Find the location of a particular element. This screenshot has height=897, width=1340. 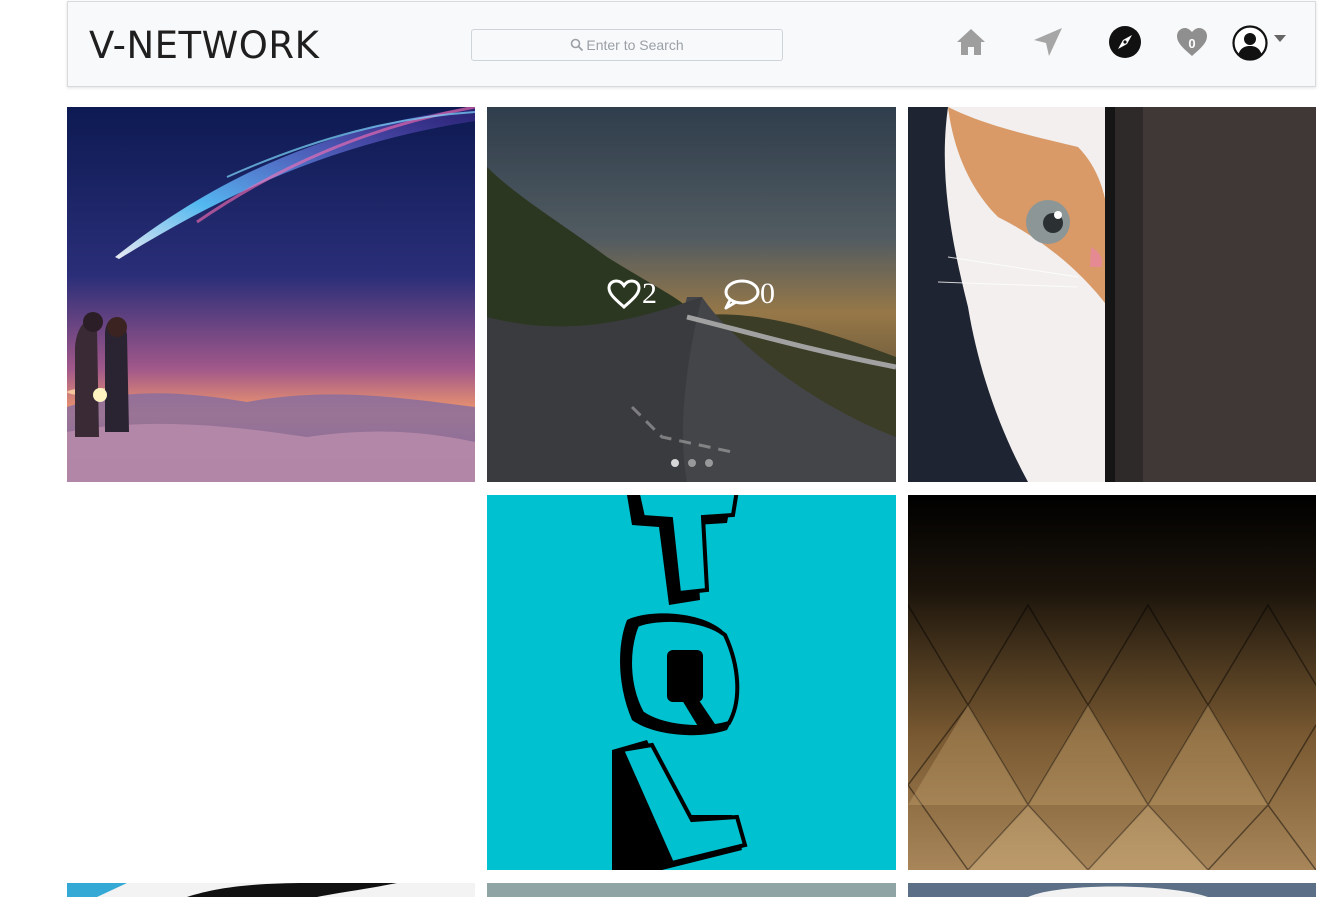

top-navbar: V-NETWORK Enter to Search 0 is located at coordinates (691, 44).